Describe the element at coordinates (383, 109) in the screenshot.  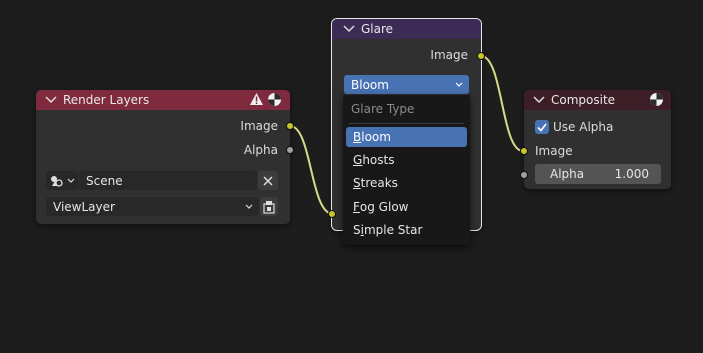
I see `glare-type-menu-title: Glare Type` at that location.